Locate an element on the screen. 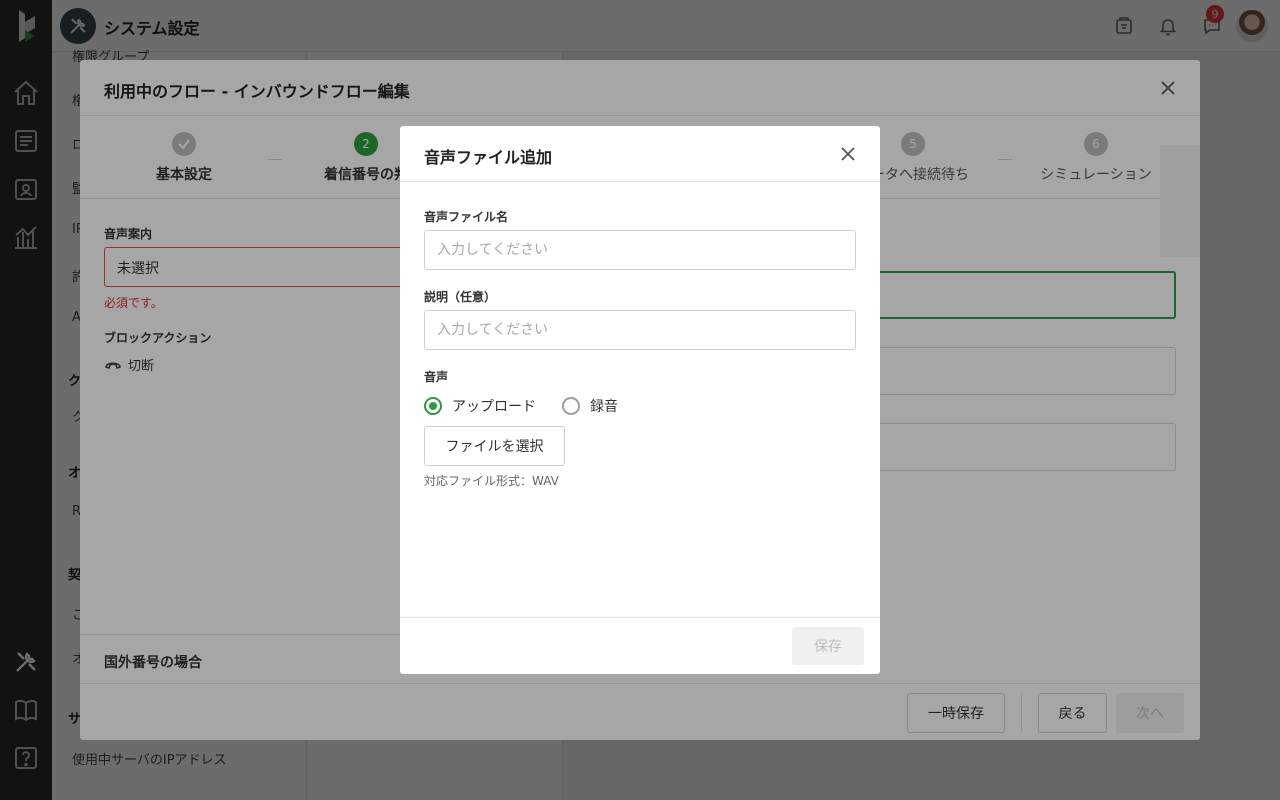 The height and width of the screenshot is (800, 1280). radio-record: 録音 is located at coordinates (590, 406).